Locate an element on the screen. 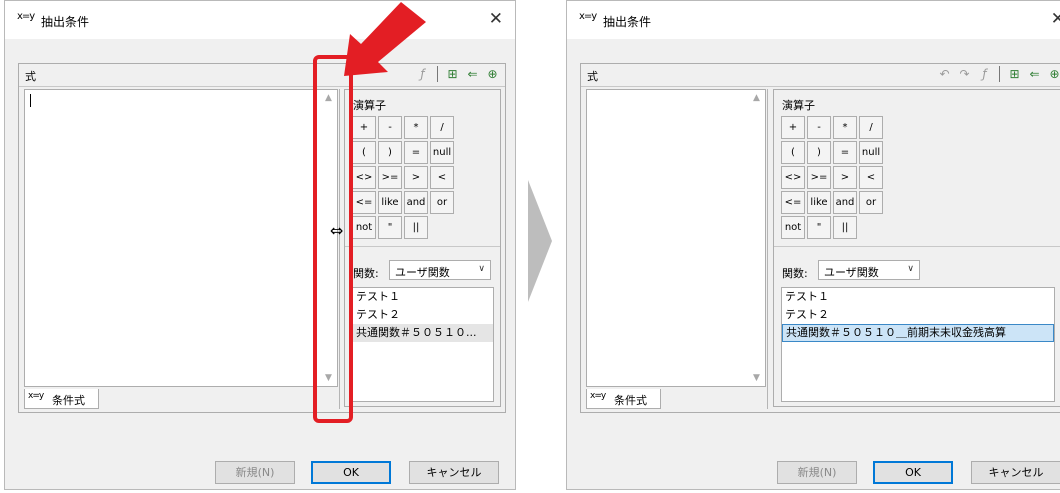 Image resolution: width=1060 pixels, height=493 pixels. undo-icon: ↶ is located at coordinates (944, 74).